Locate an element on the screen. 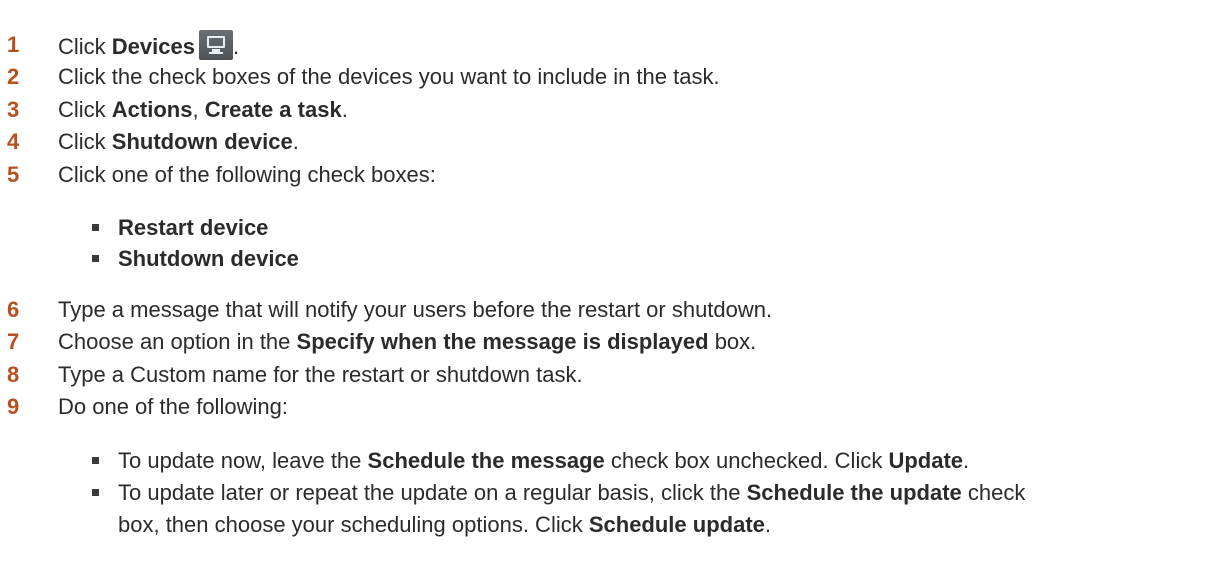 This screenshot has width=1215, height=586. step-number: 4 is located at coordinates (13, 141).